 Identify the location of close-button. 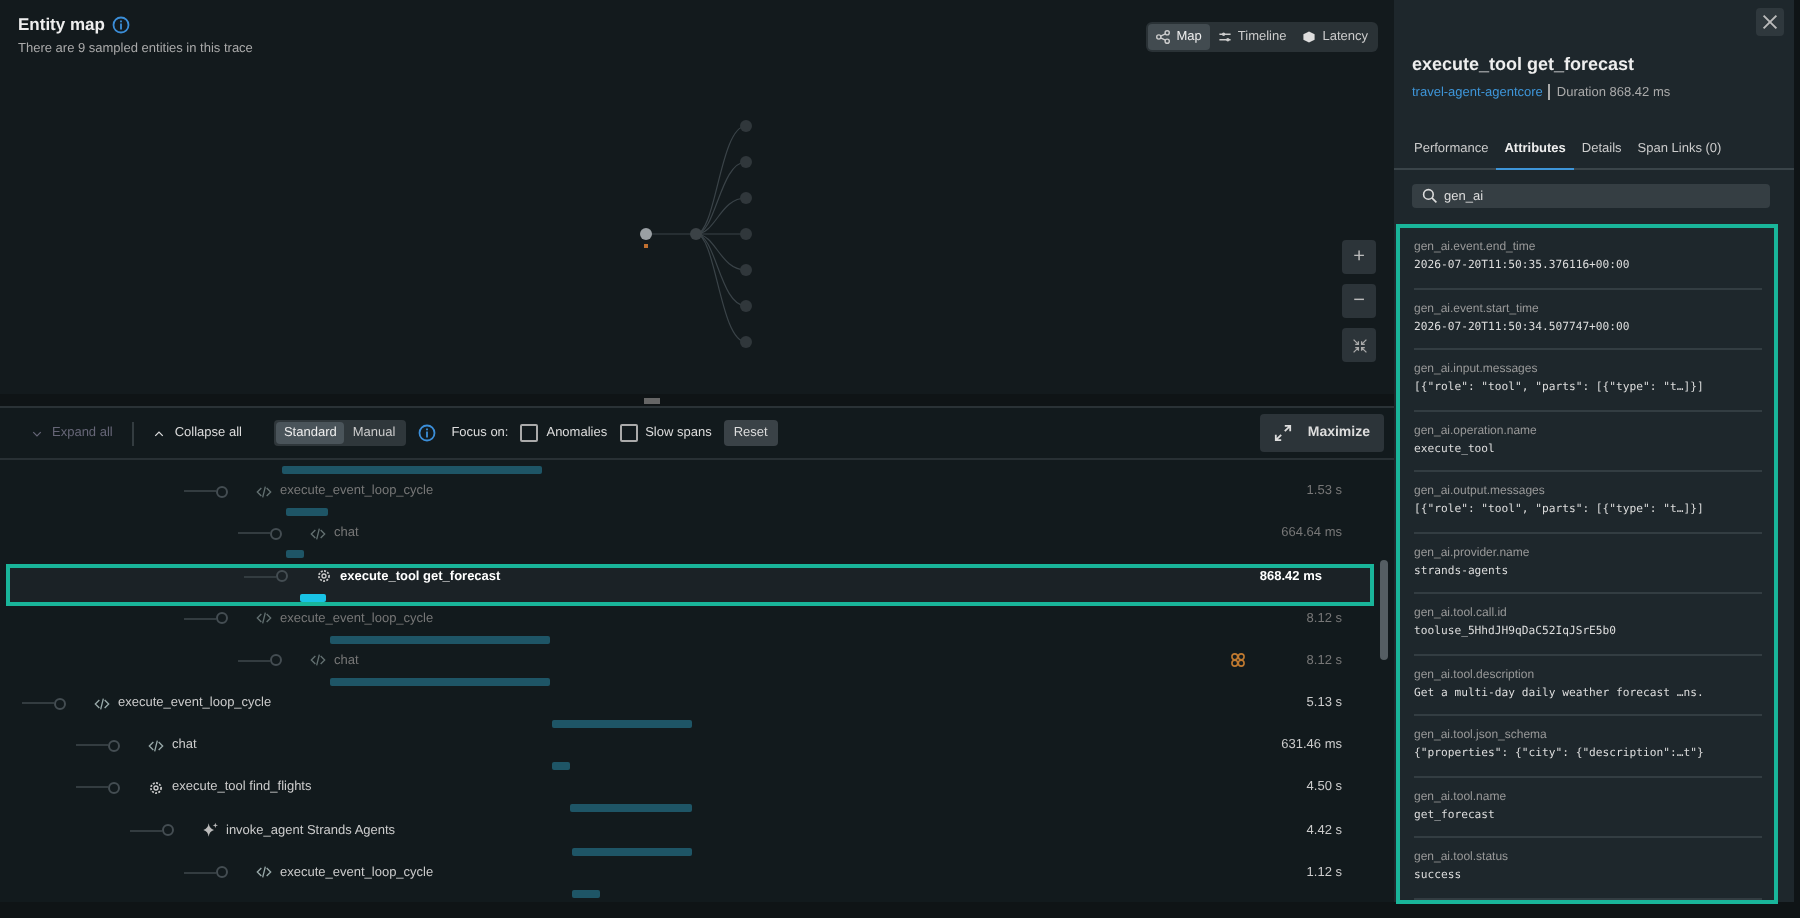
(1770, 22).